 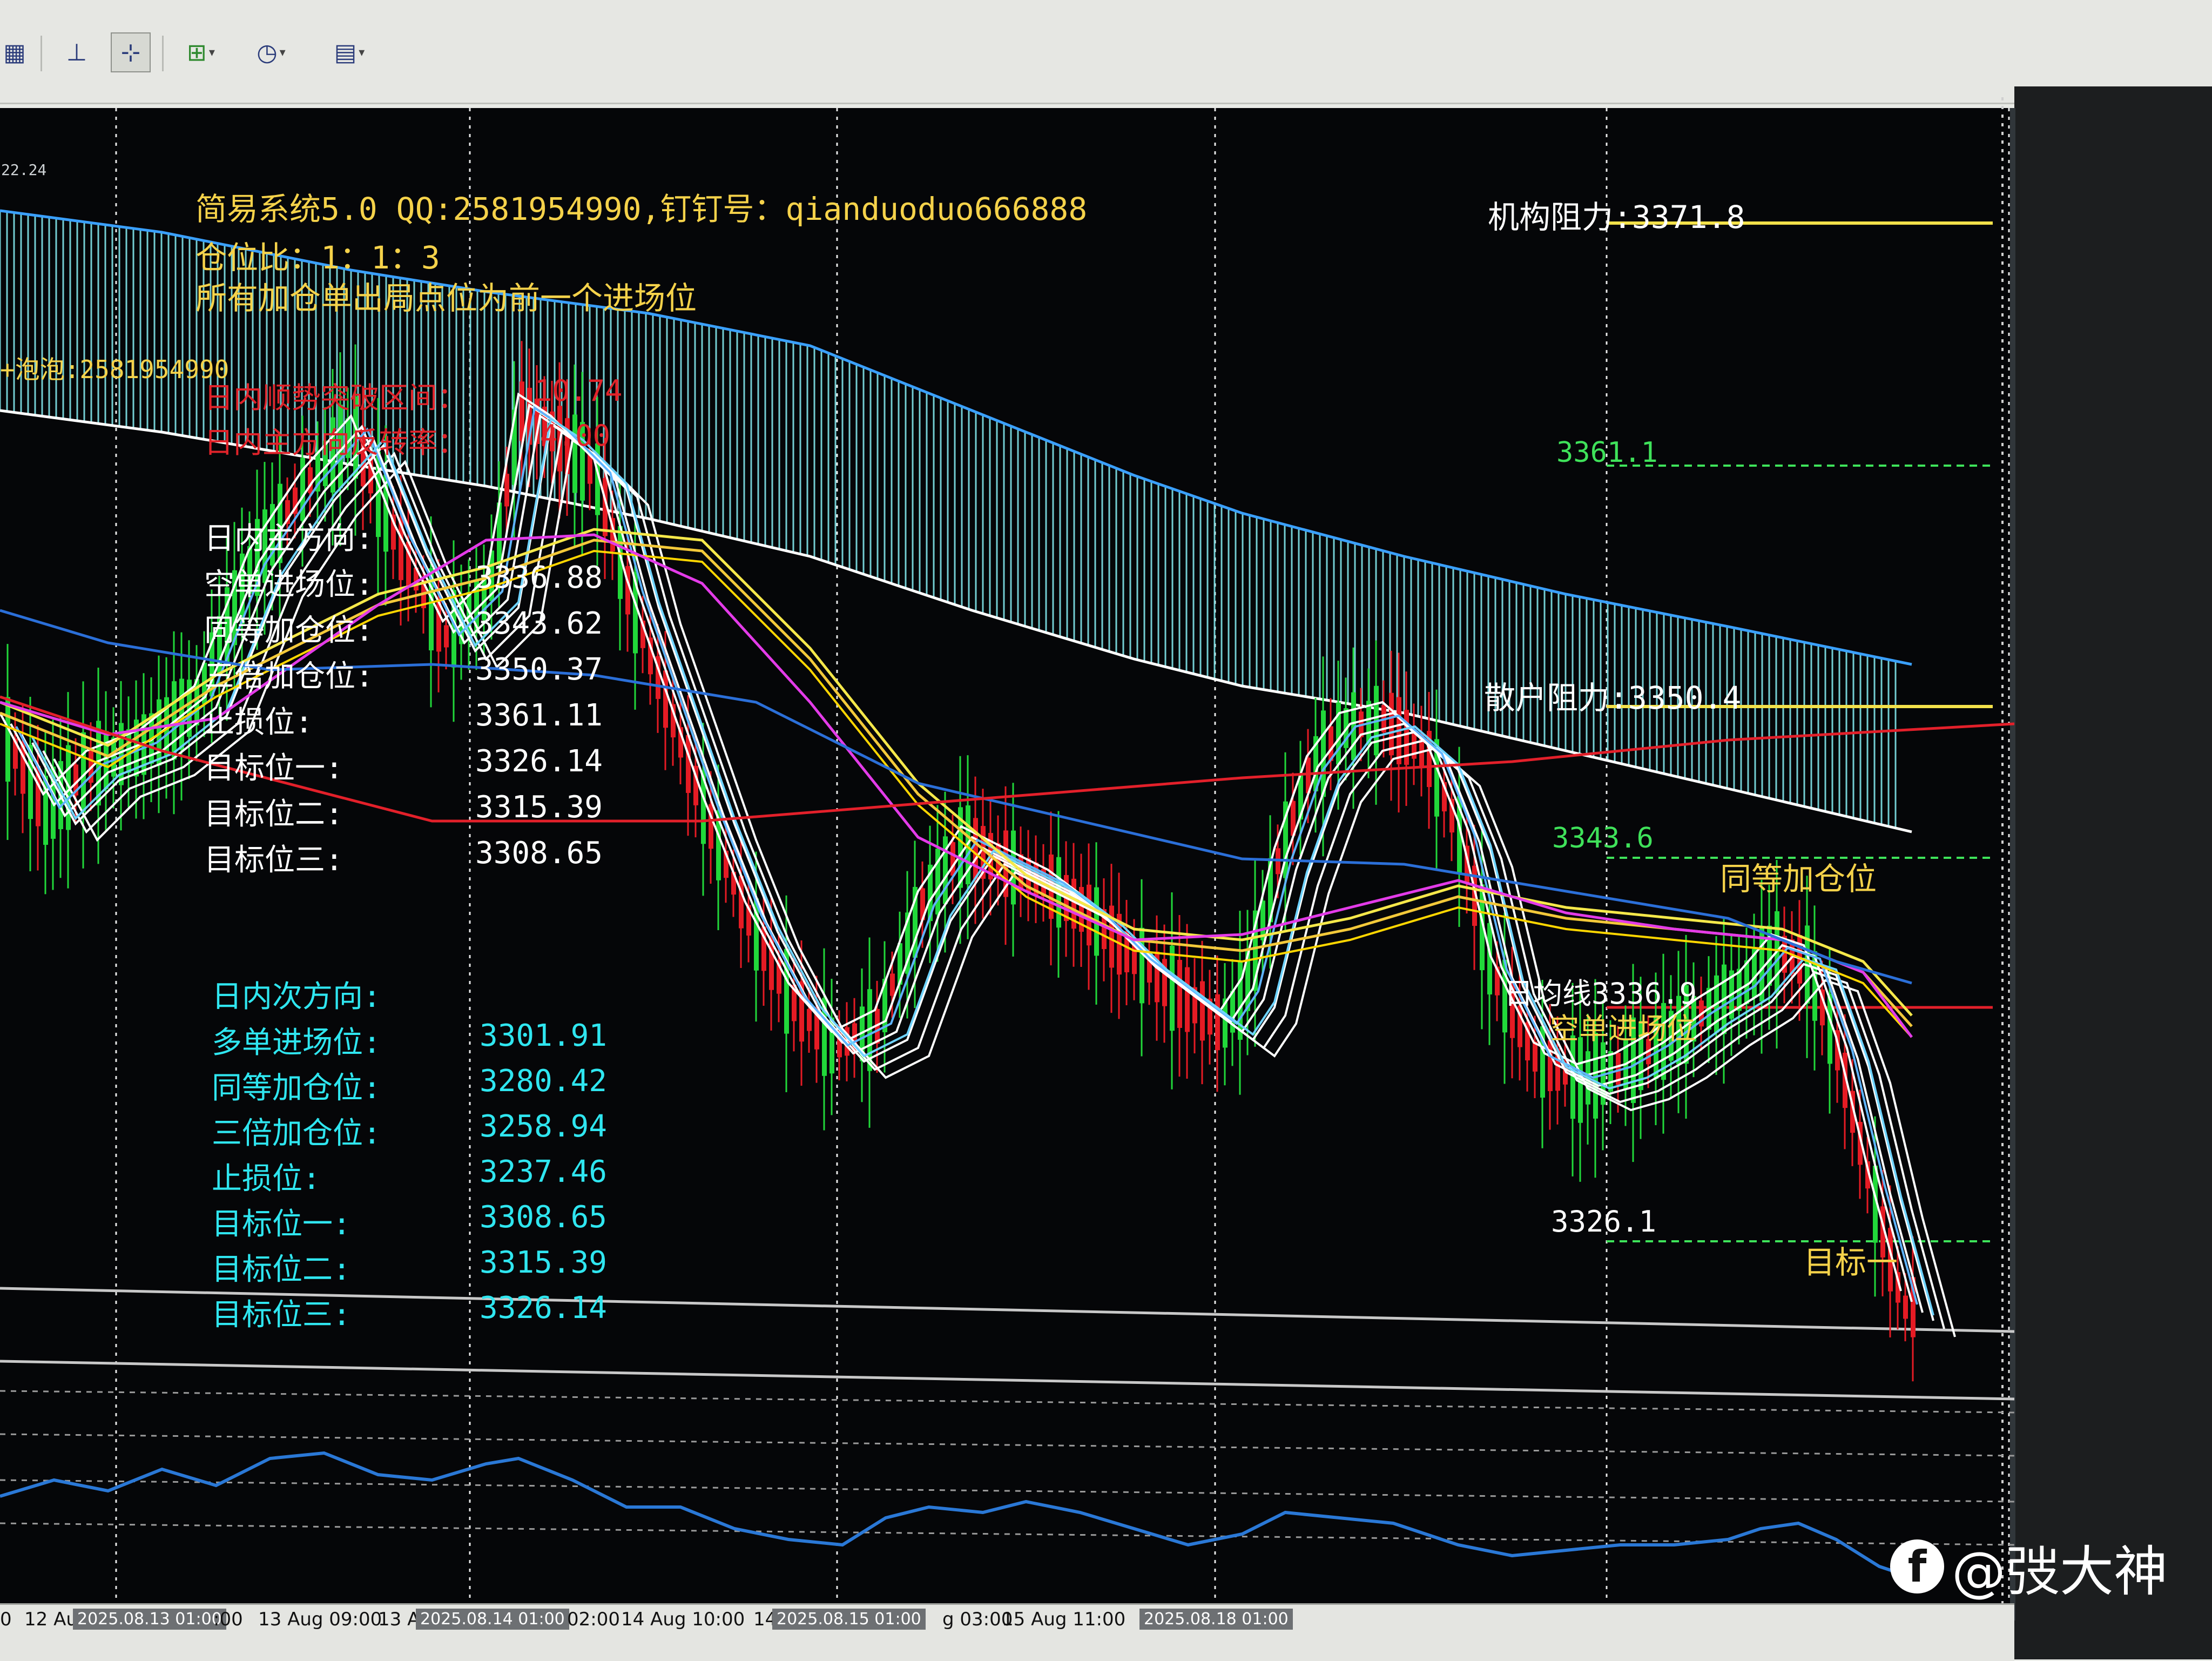 I want to click on secondary-direction-value: 3315.39, so click(x=544, y=1262).